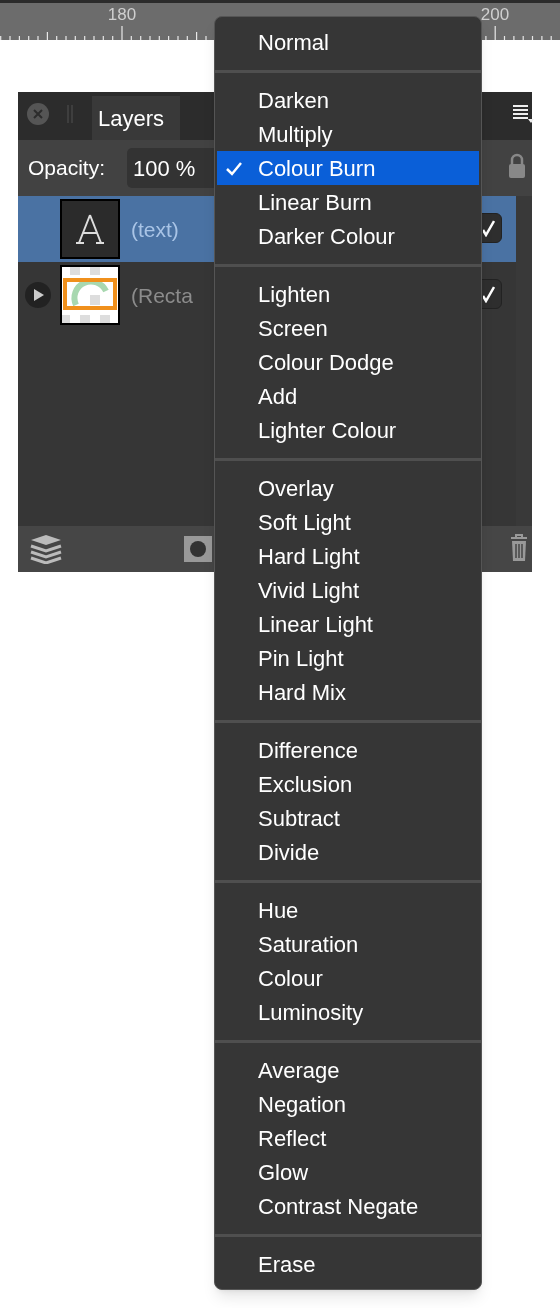  Describe the element at coordinates (348, 1206) in the screenshot. I see `menu-item: Contrast Negate` at that location.